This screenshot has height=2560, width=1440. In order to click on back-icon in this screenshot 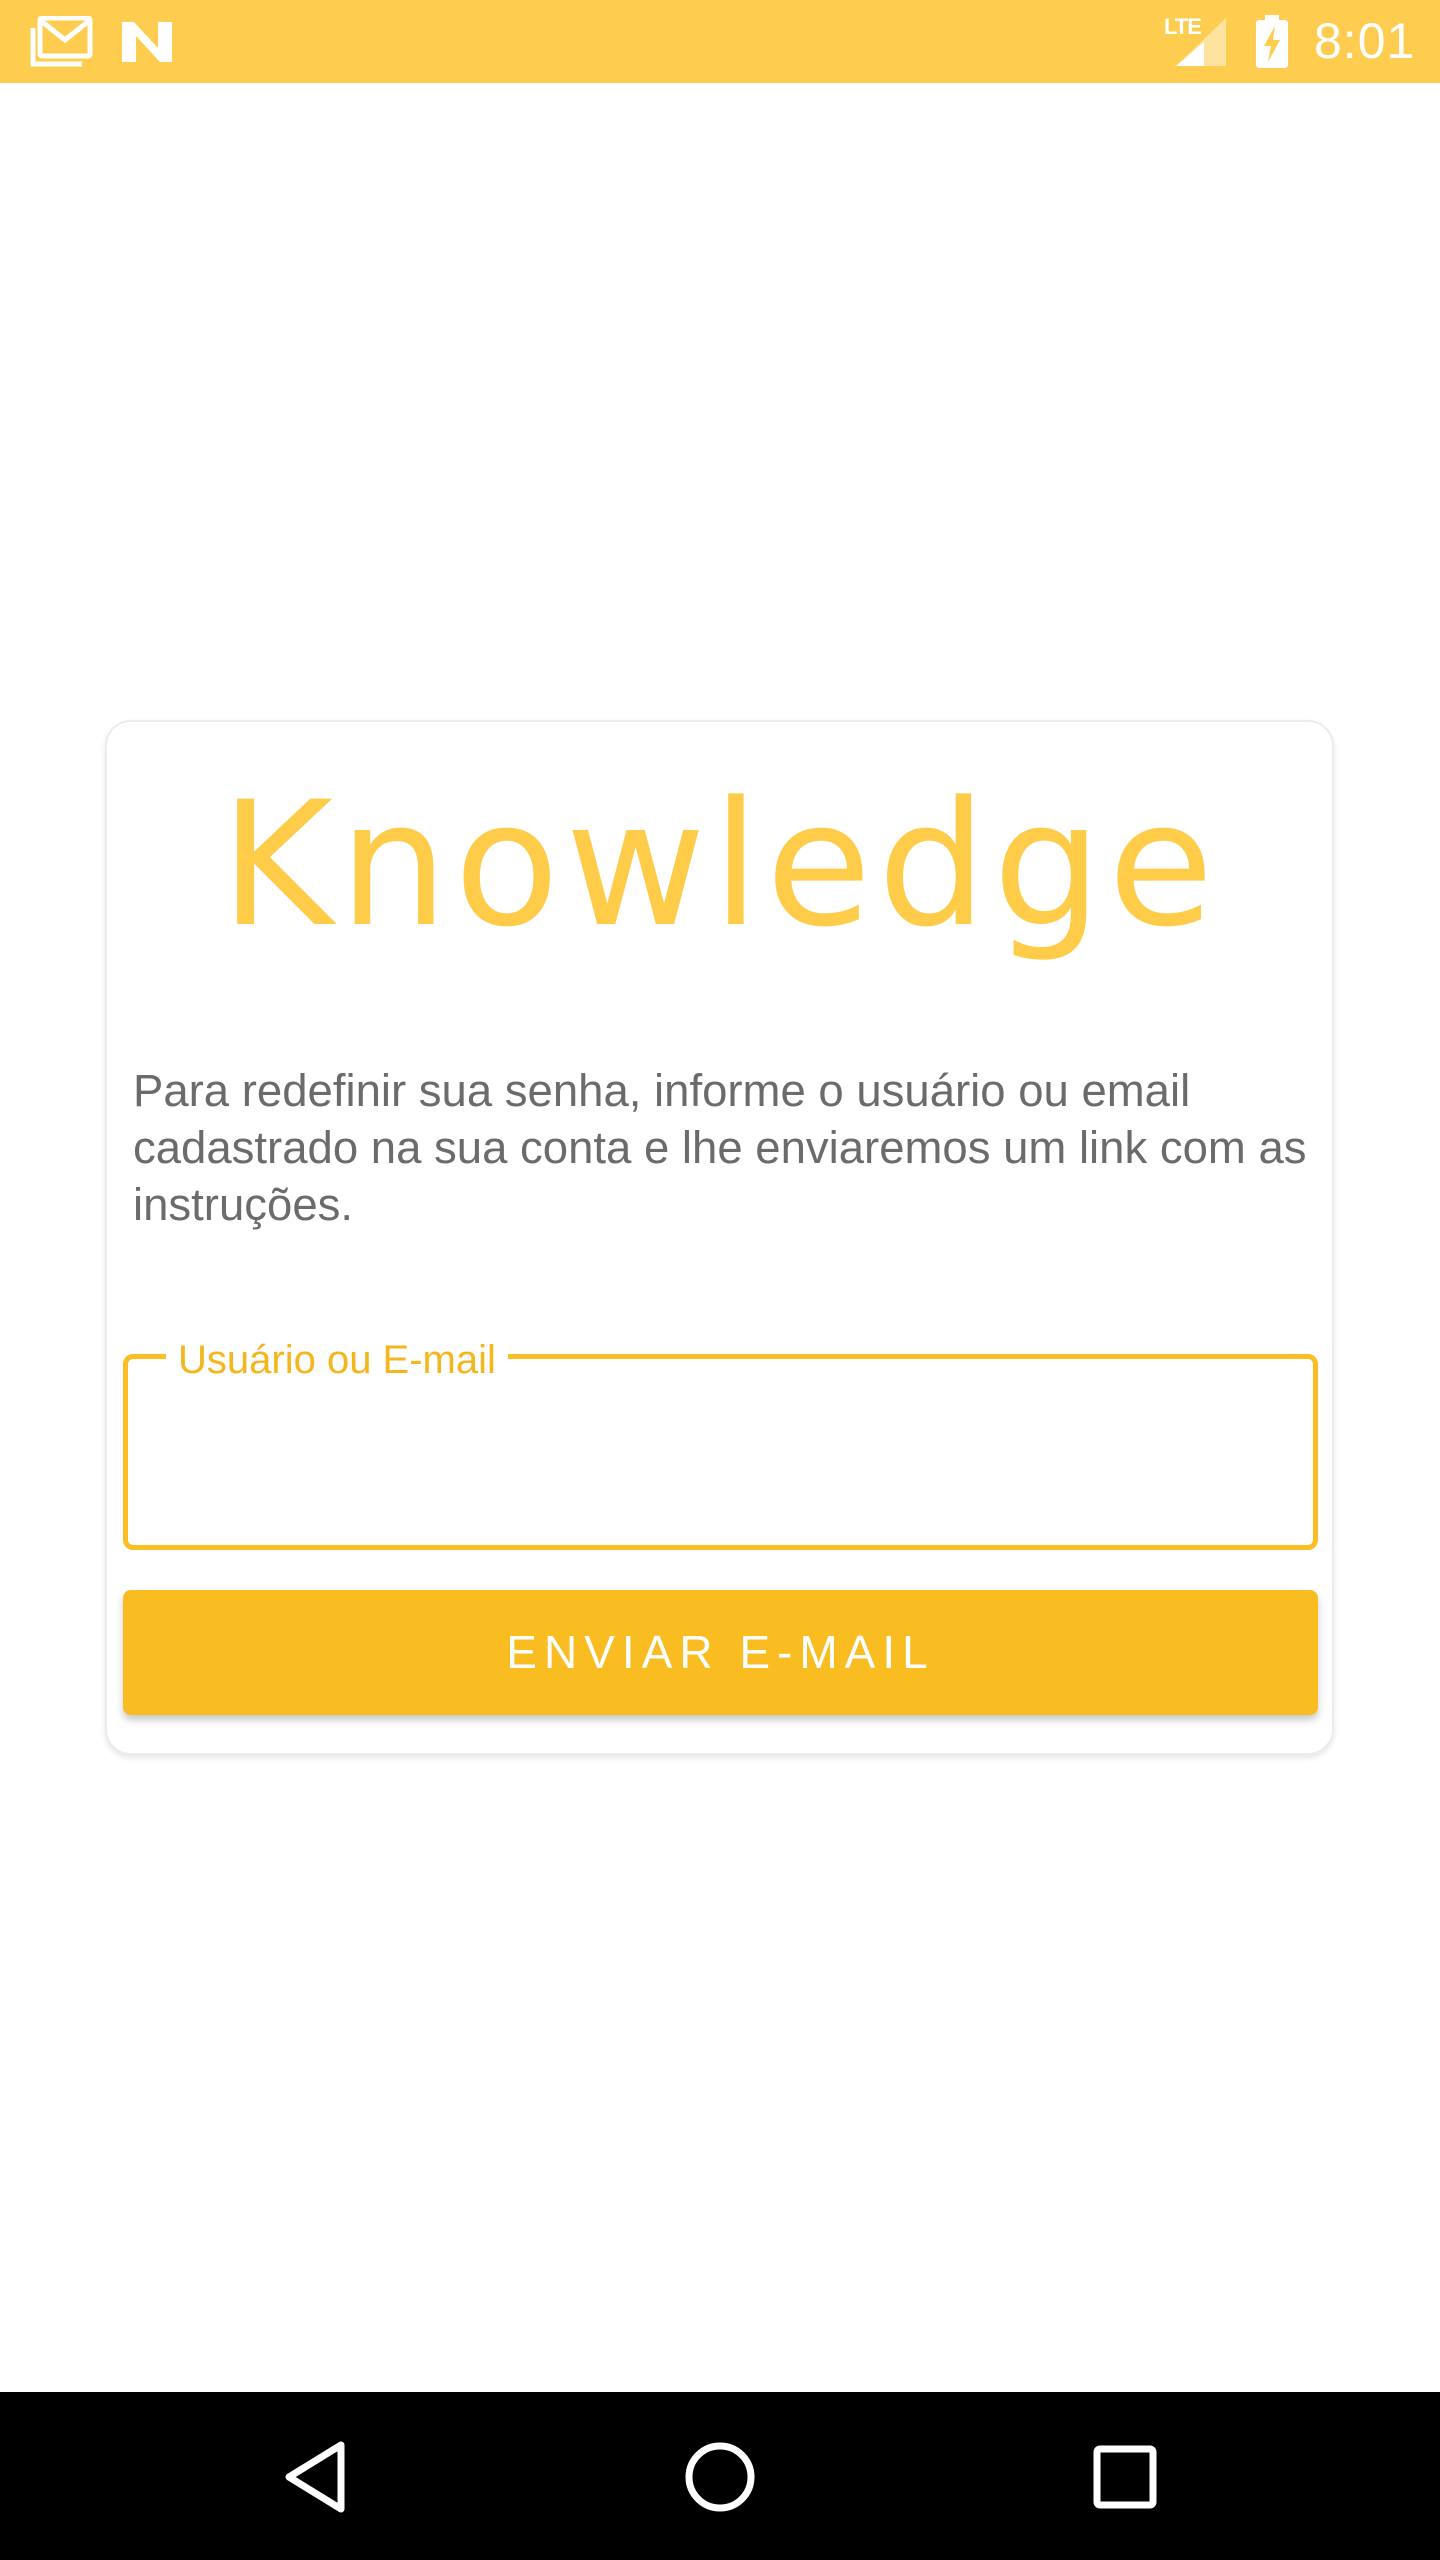, I will do `click(315, 2477)`.